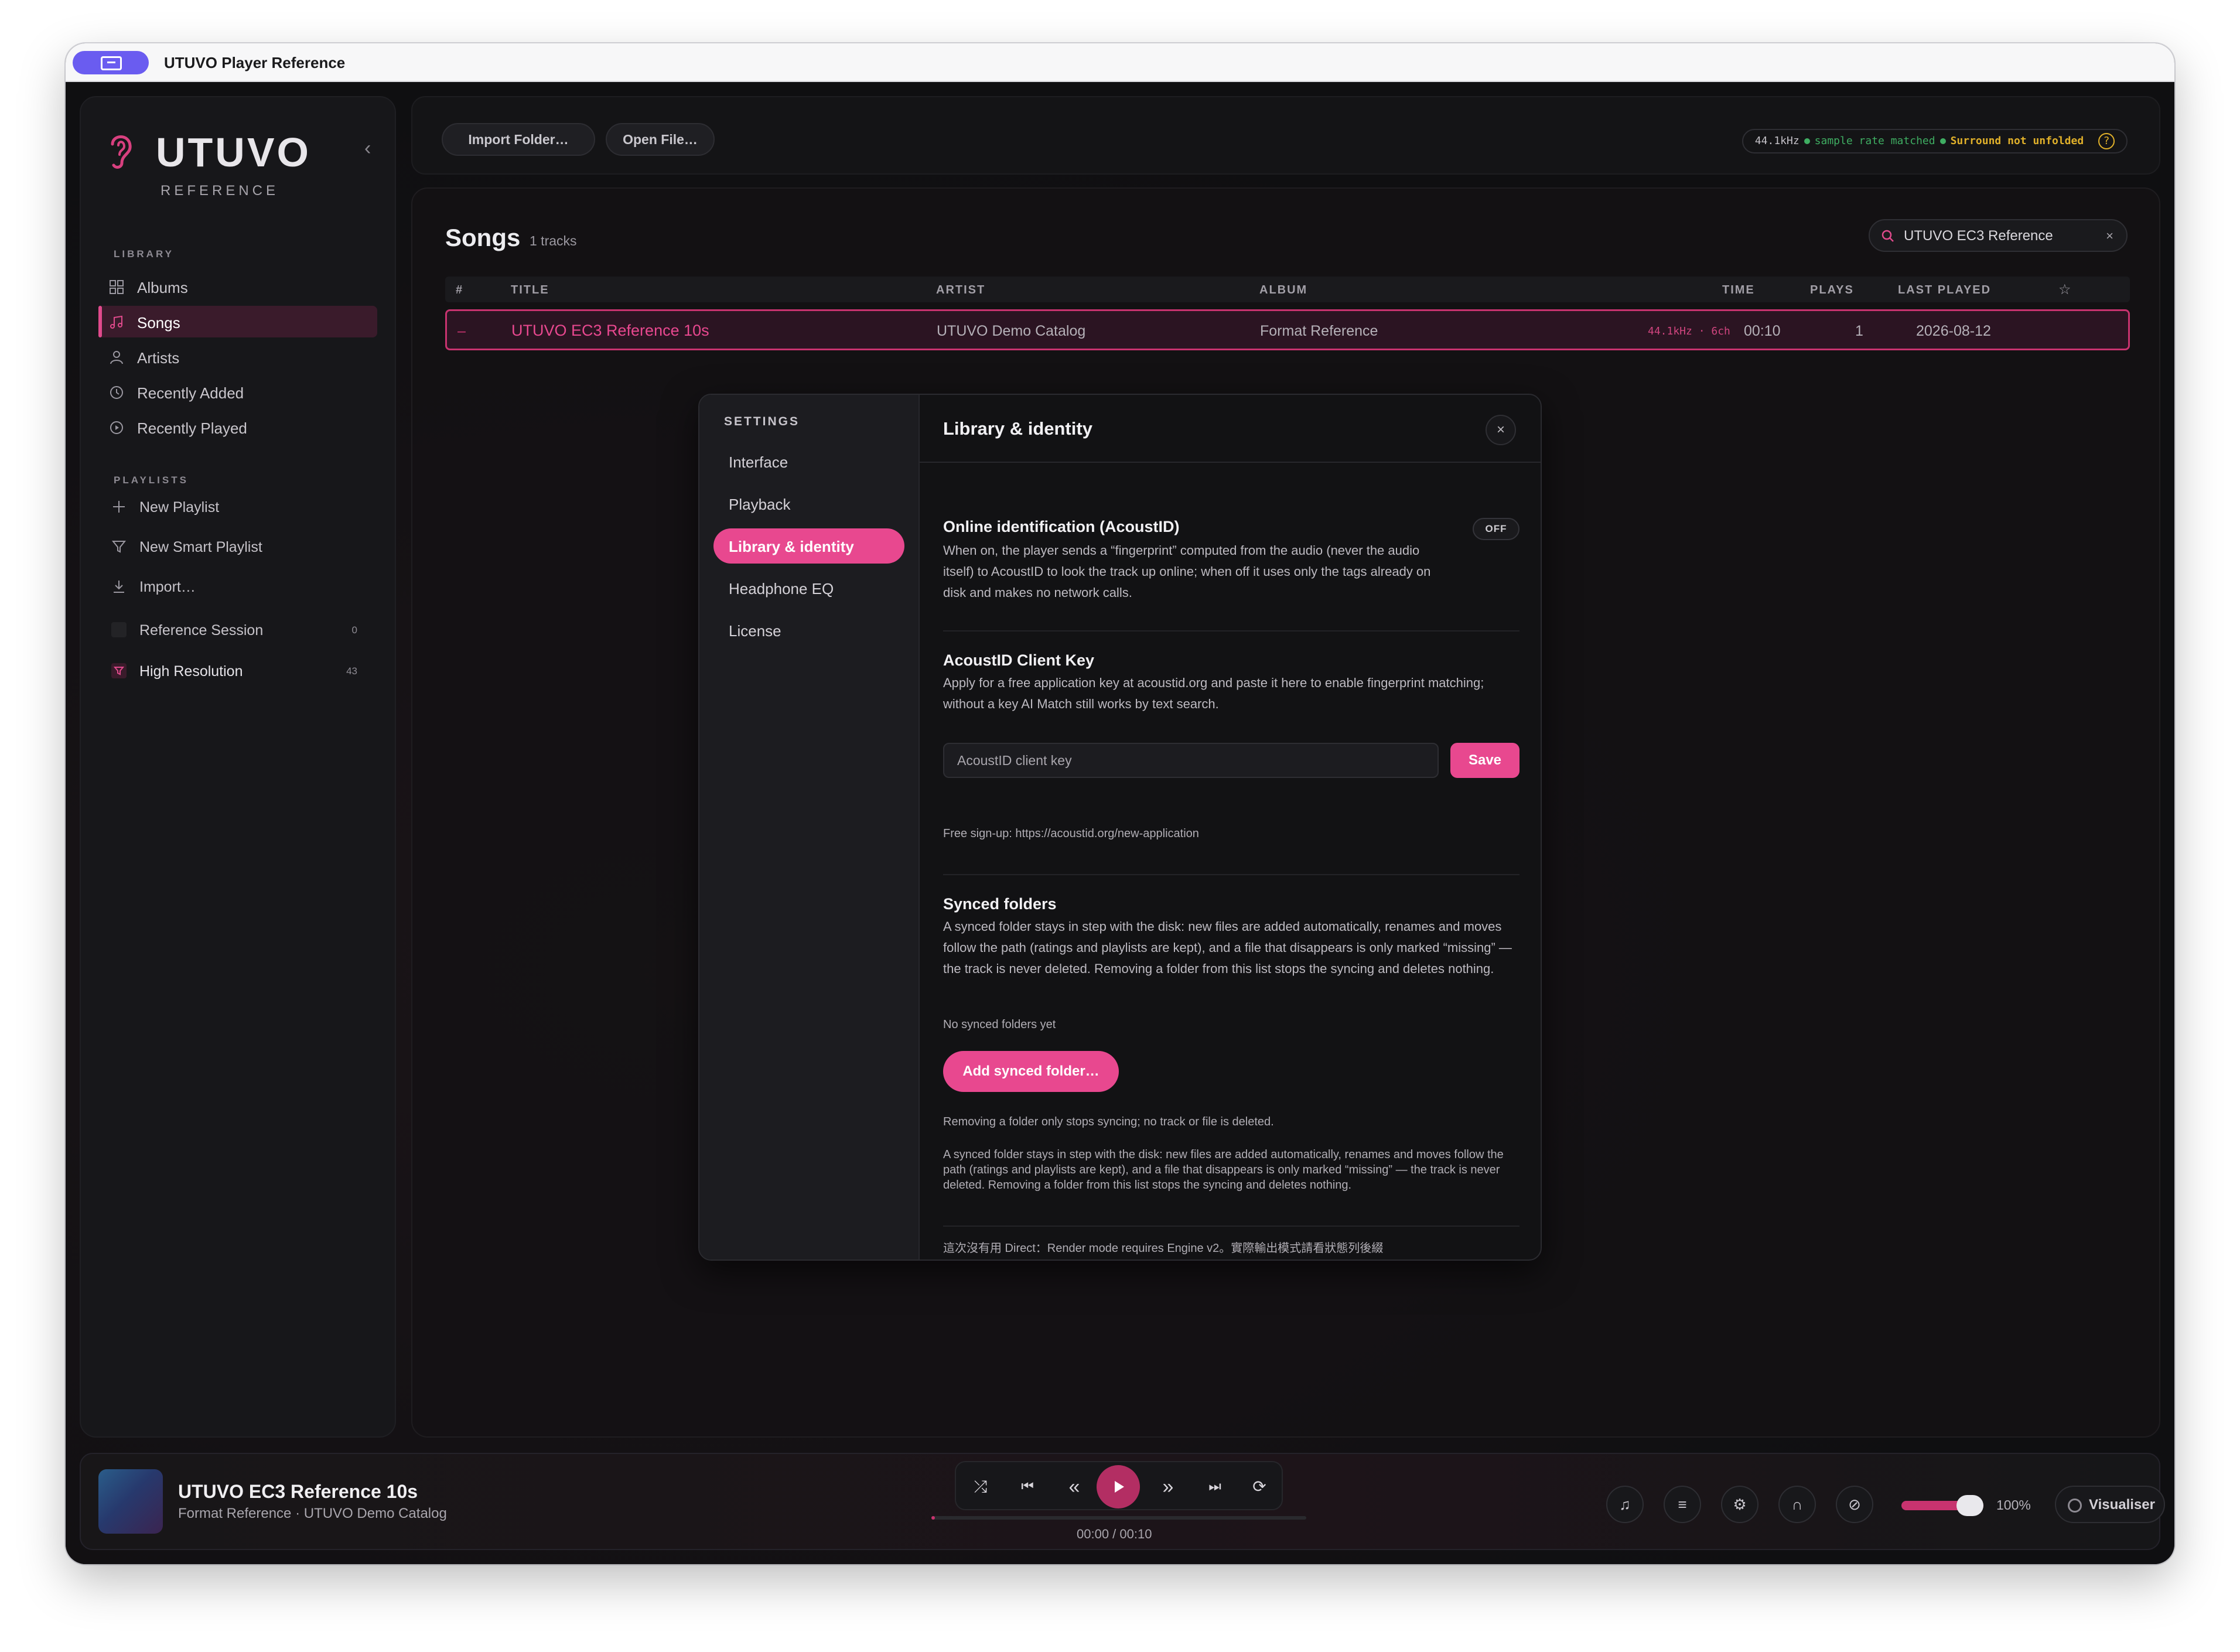  What do you see at coordinates (1230, 429) in the screenshot?
I see `settings-header: Library & identity ×` at bounding box center [1230, 429].